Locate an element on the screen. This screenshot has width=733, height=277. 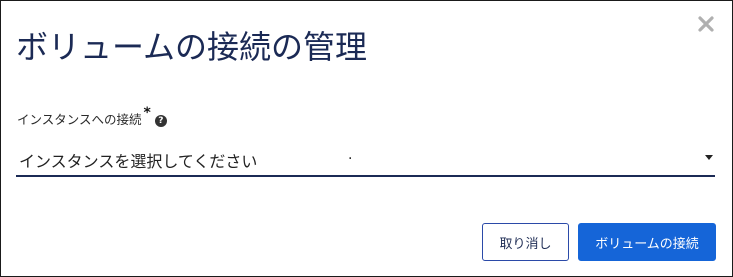
close-button is located at coordinates (706, 24).